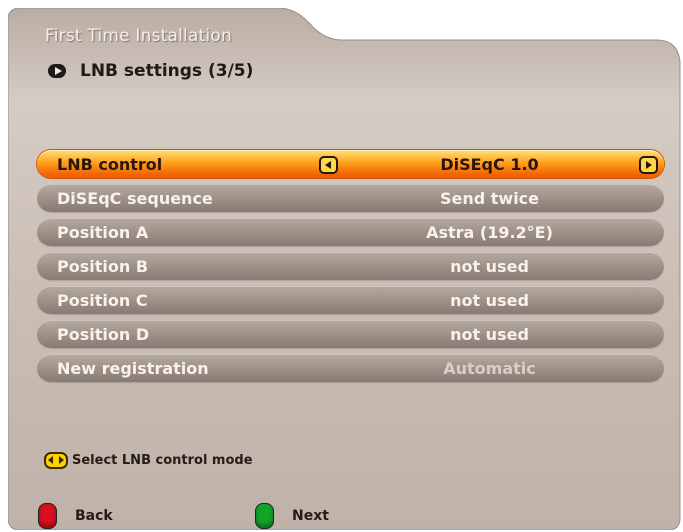  Describe the element at coordinates (264, 516) in the screenshot. I see `green-key-icon` at that location.